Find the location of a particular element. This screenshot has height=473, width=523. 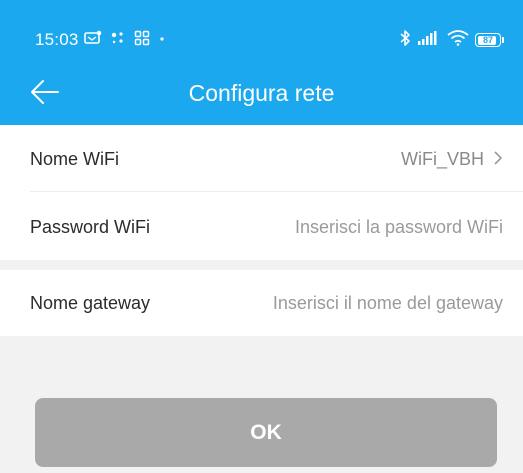

gateway-name-input is located at coordinates (353, 303).